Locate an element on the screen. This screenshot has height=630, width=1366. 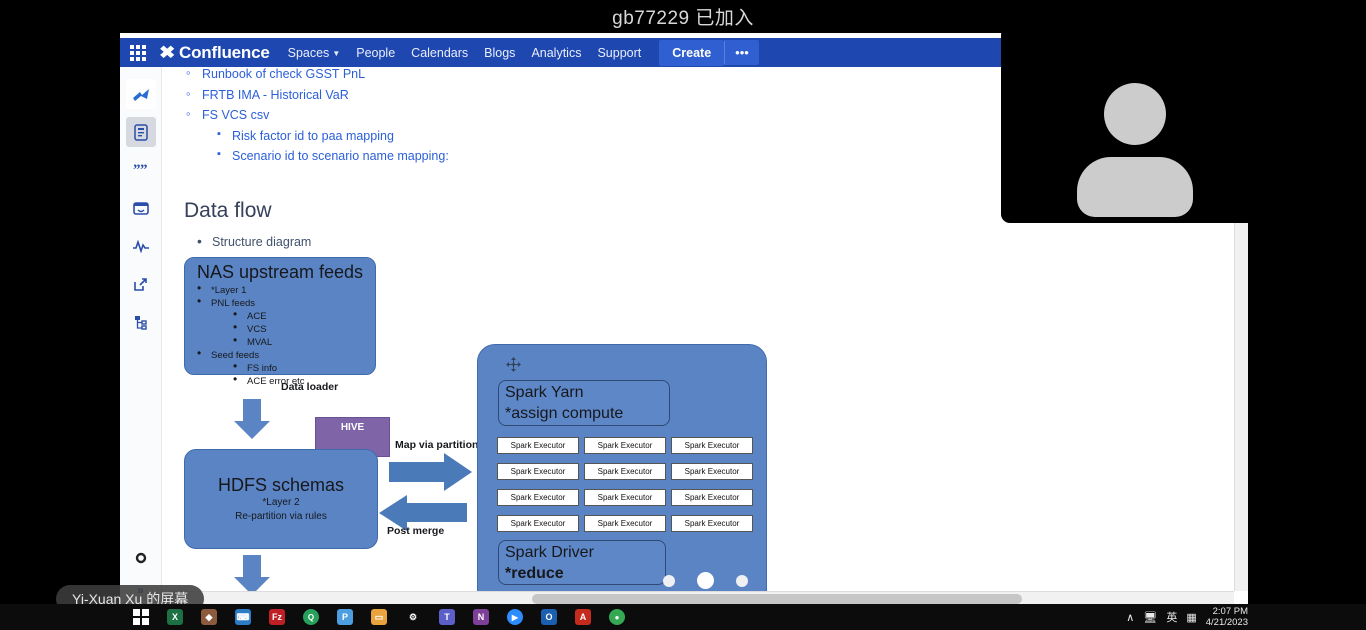
label-map-via-partition: Map via partition is located at coordinates (437, 445).